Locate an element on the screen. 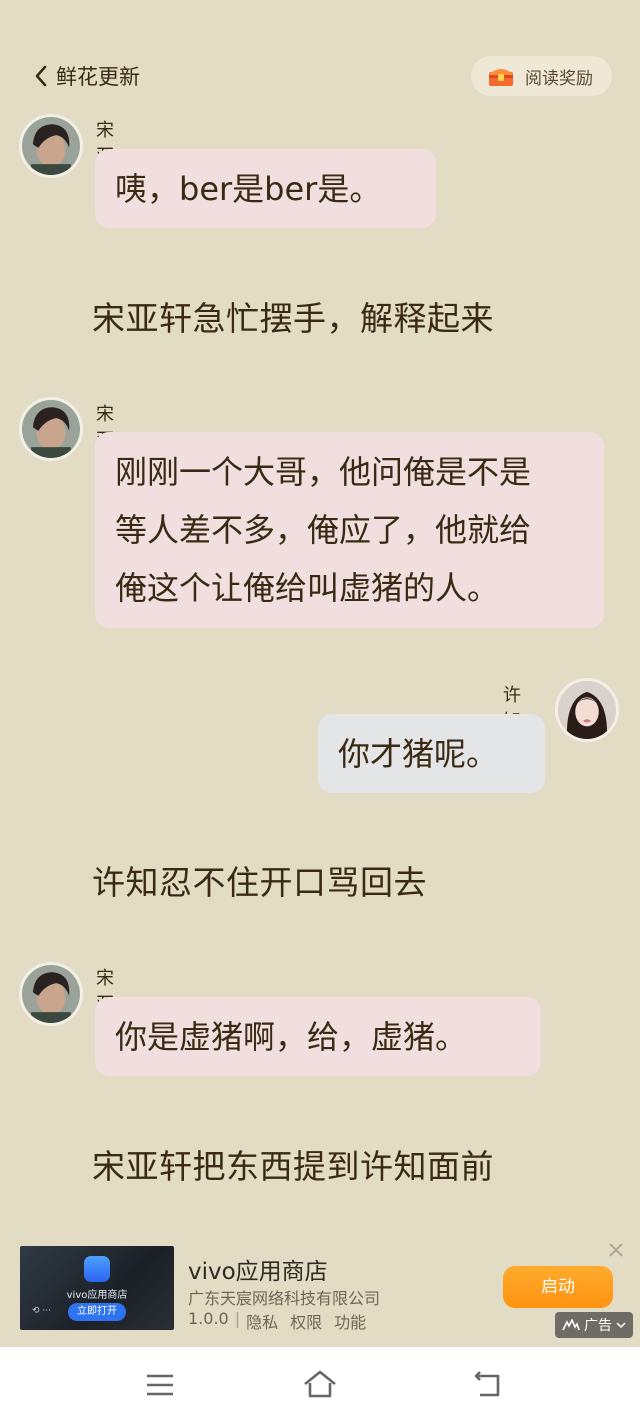 The width and height of the screenshot is (640, 1422). ad-thumb-open-button: 立即打开 is located at coordinates (97, 1312).